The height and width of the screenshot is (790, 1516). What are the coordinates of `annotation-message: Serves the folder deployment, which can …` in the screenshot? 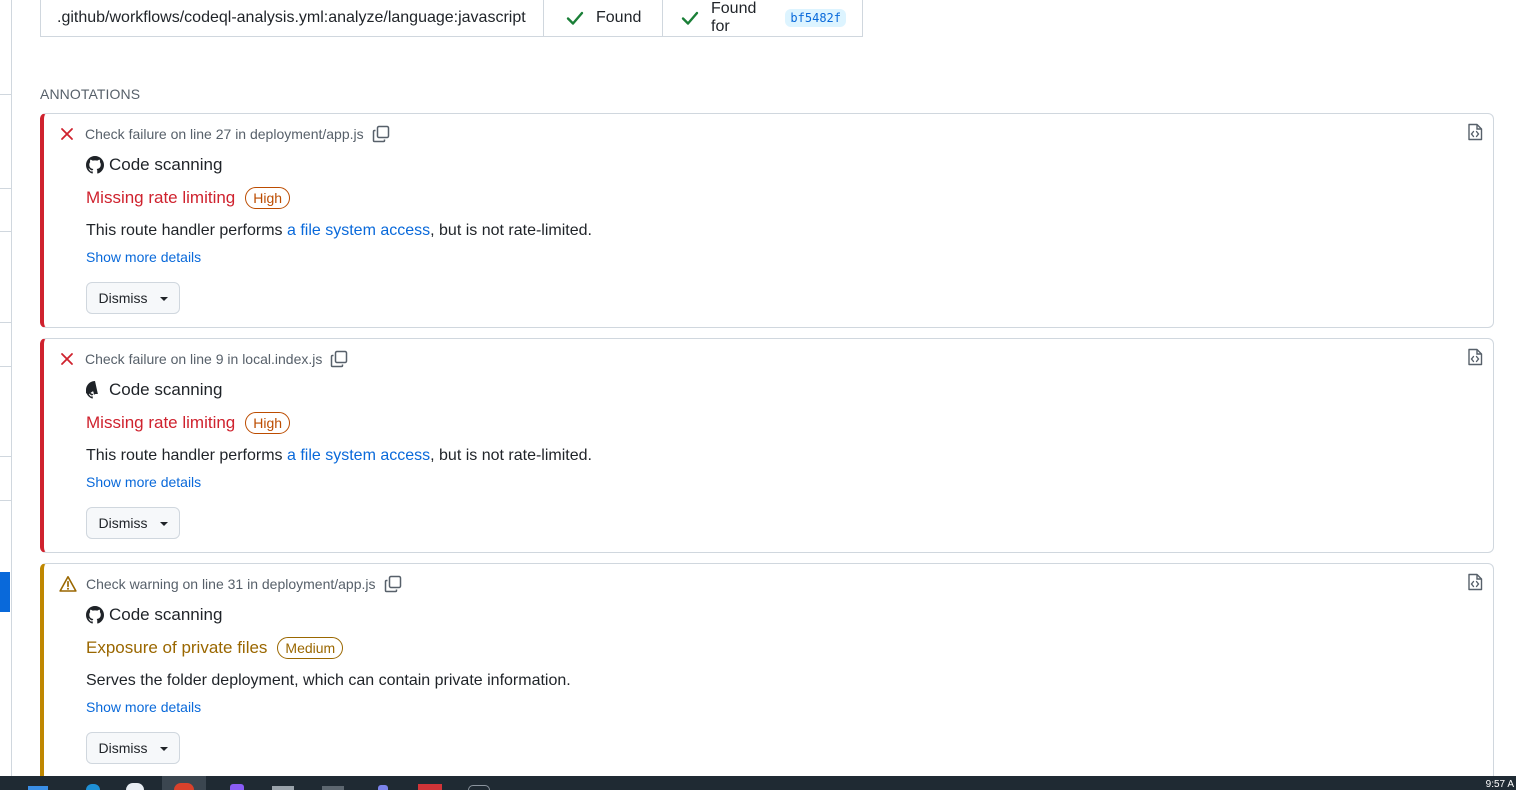 It's located at (328, 680).